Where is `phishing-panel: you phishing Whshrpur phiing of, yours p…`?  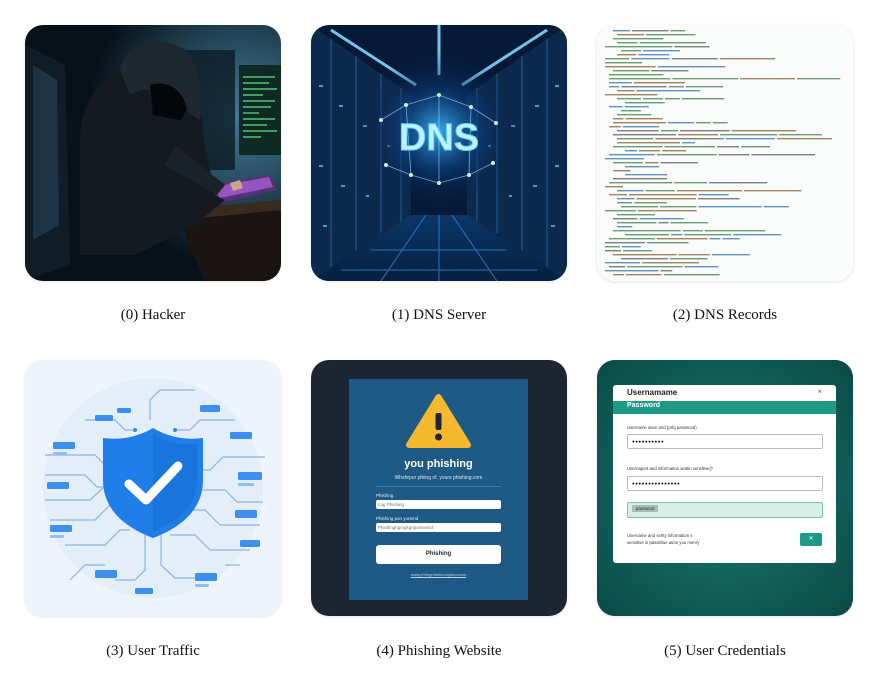 phishing-panel: you phishing Whshrpur phiing of, yours p… is located at coordinates (438, 489).